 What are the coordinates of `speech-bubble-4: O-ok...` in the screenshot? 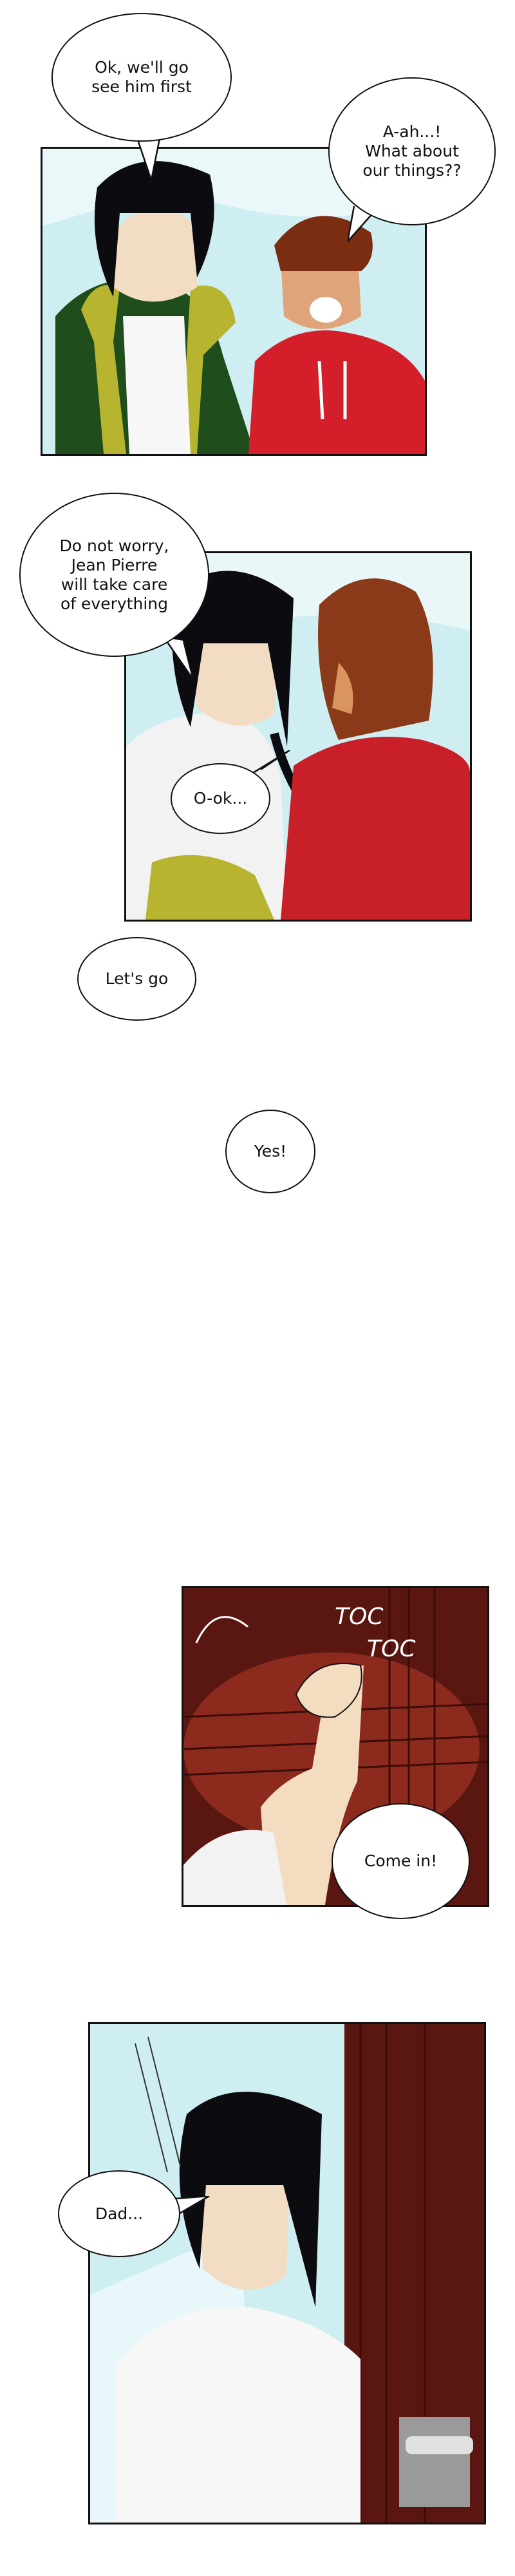 It's located at (220, 798).